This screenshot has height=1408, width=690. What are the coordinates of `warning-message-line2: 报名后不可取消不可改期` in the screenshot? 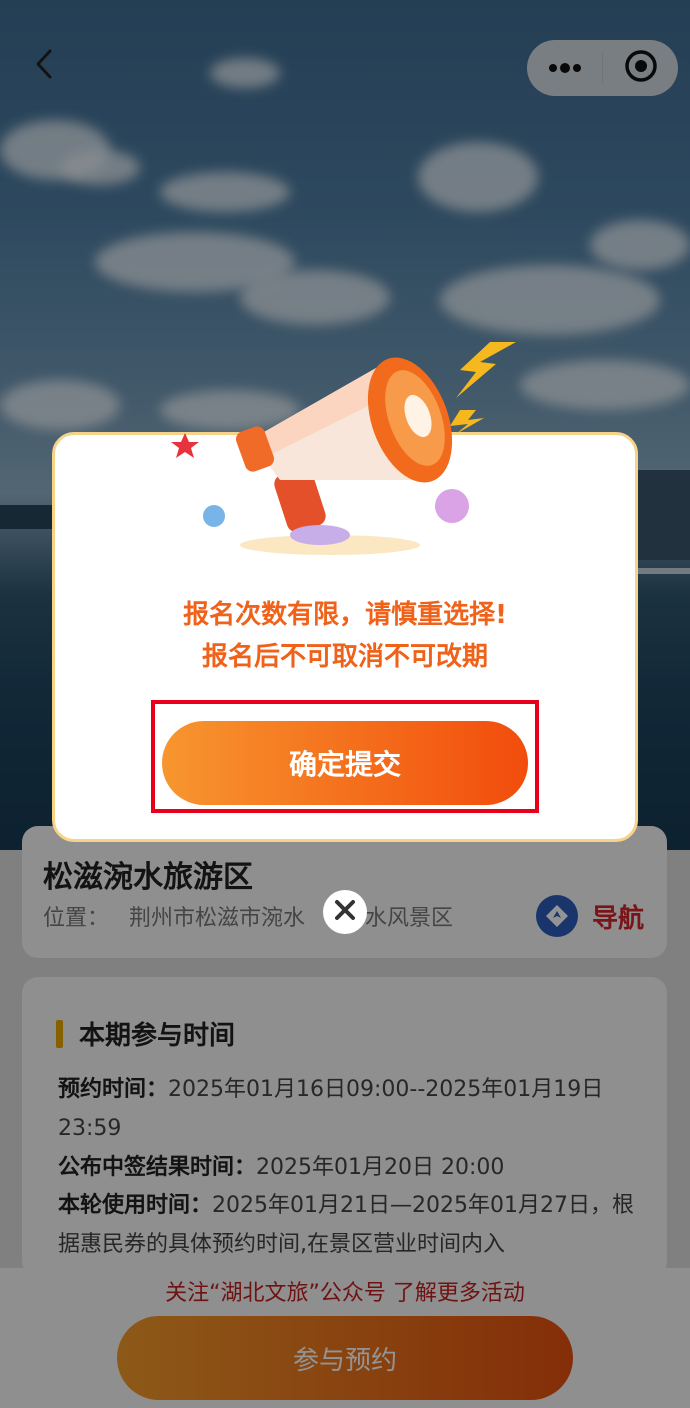 It's located at (344, 657).